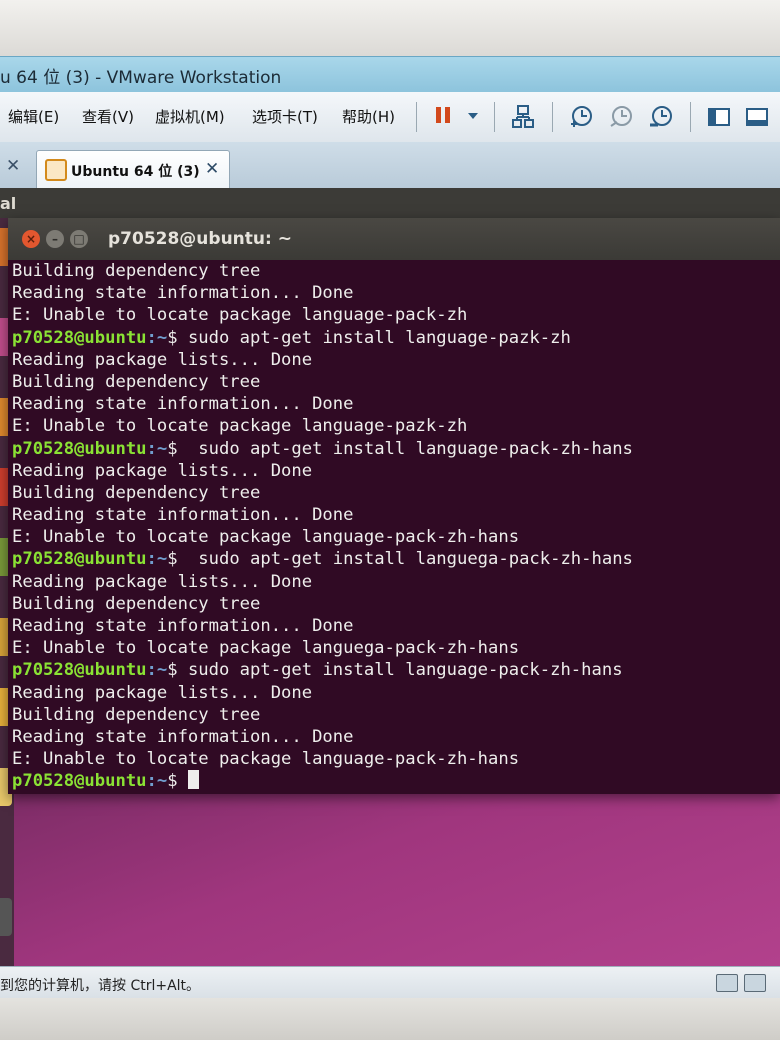 The image size is (780, 1040). What do you see at coordinates (394, 239) in the screenshot?
I see `terminal-title-bar: × – □ p70528@ubuntu: ~` at bounding box center [394, 239].